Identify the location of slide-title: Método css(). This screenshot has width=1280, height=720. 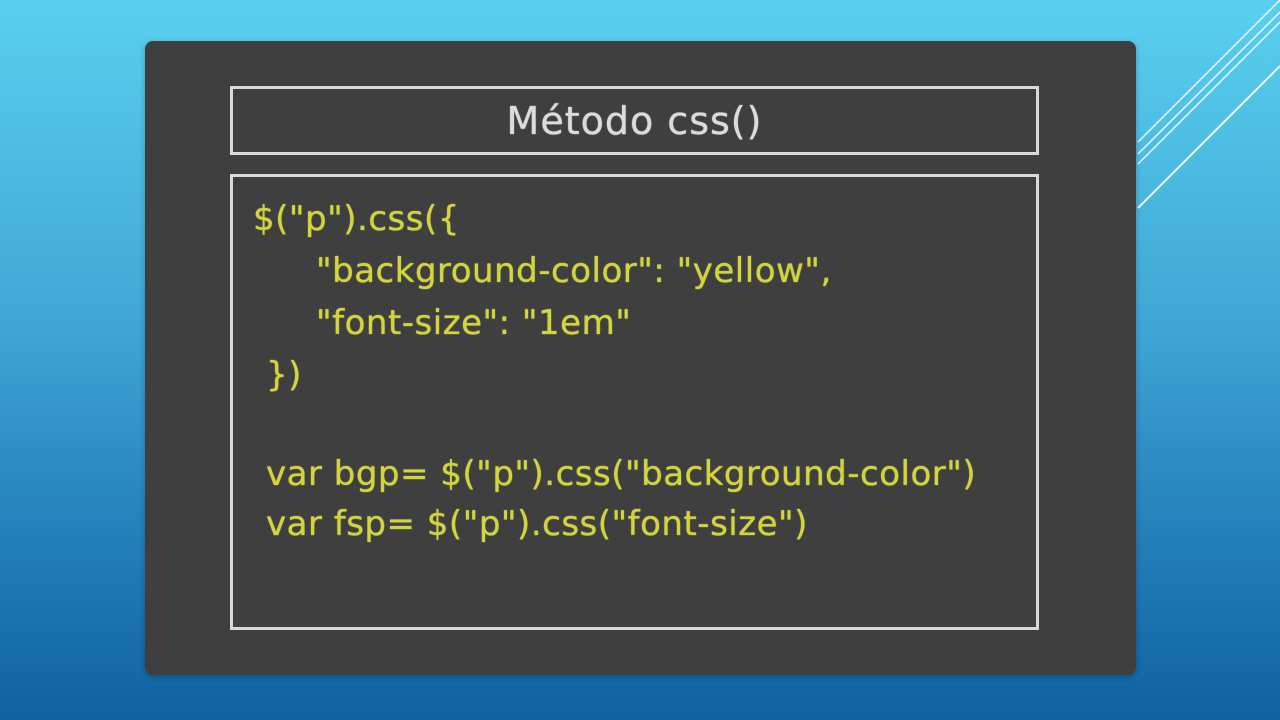
(634, 120).